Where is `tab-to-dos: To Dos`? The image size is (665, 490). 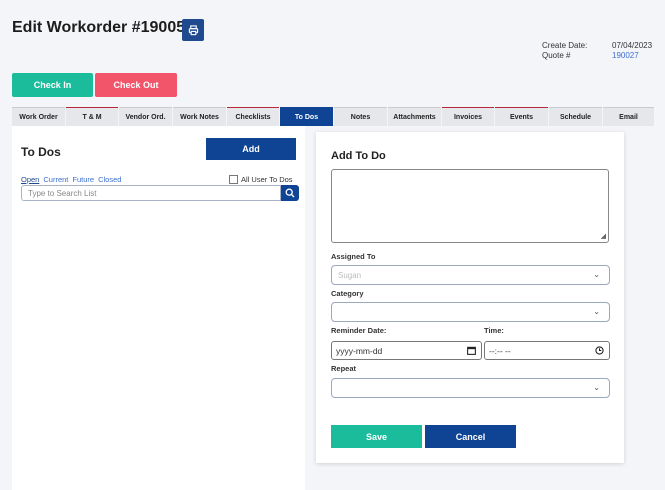
tab-to-dos: To Dos is located at coordinates (306, 116).